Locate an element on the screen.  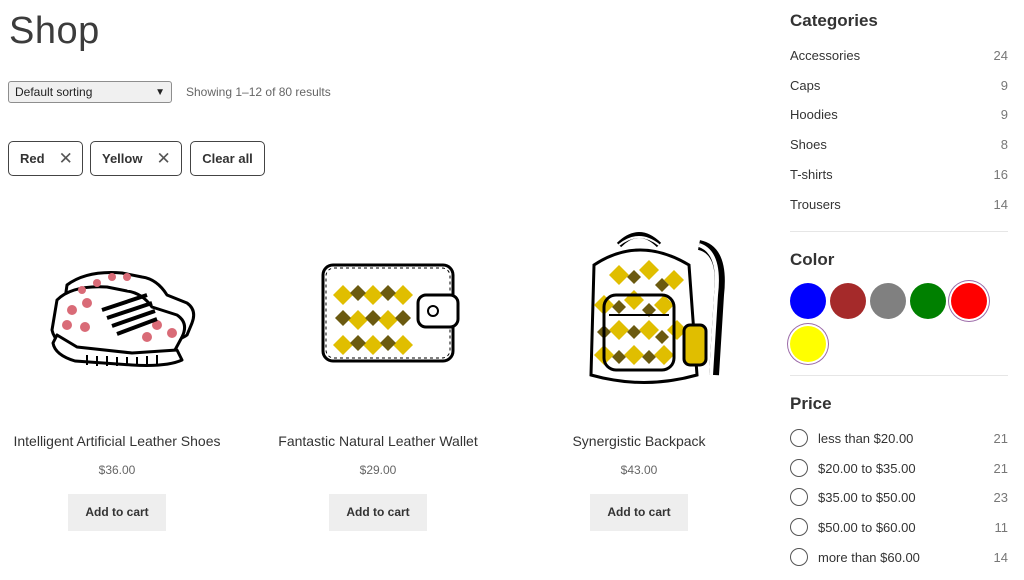
product-price: $29.00 is located at coordinates (378, 470).